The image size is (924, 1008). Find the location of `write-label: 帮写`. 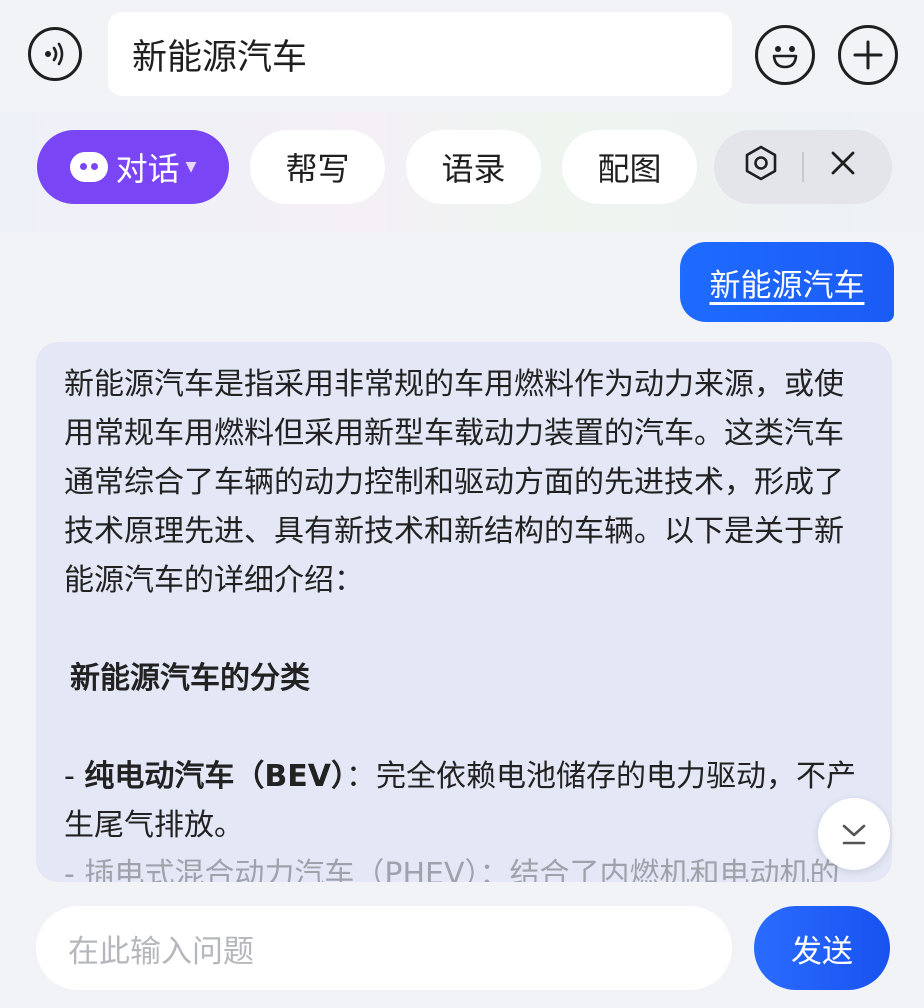

write-label: 帮写 is located at coordinates (317, 169).